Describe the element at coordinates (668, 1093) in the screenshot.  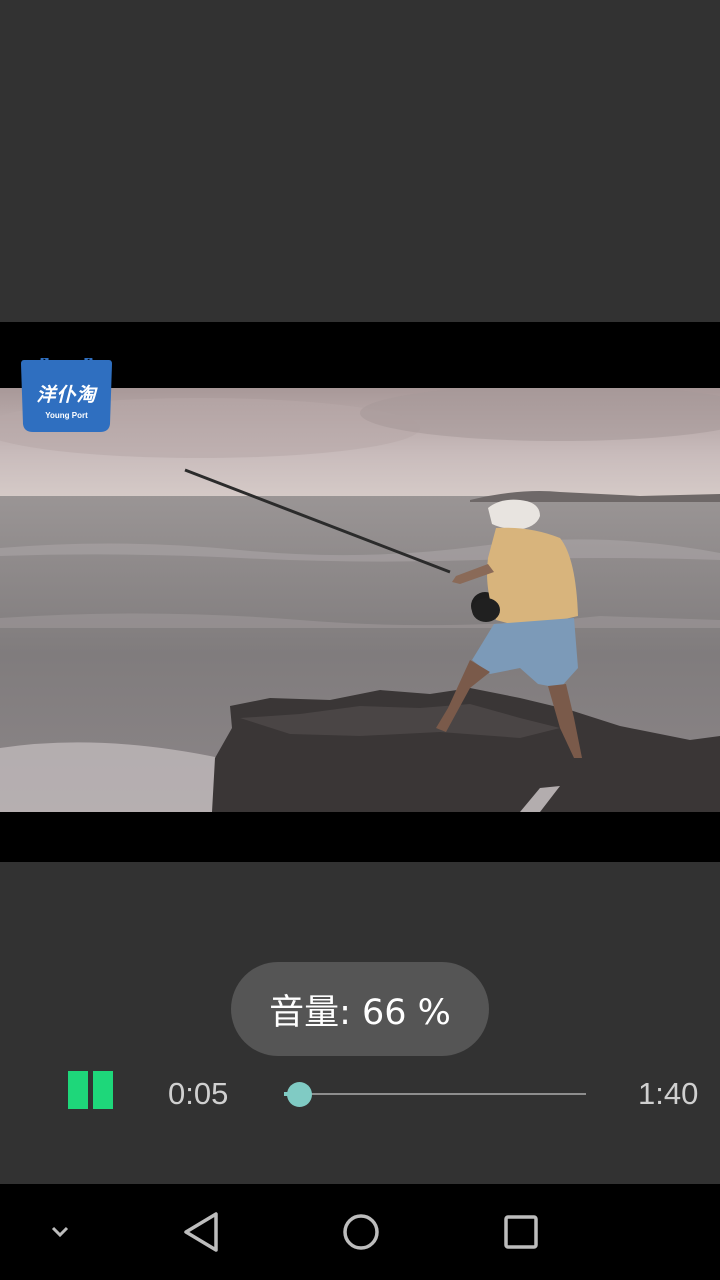
I see `total-time: 1:40` at that location.